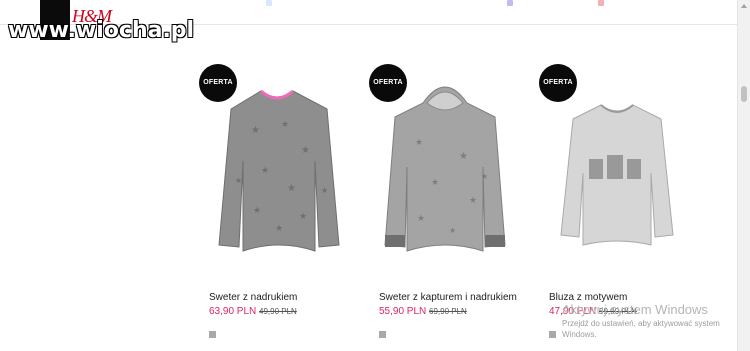 Image resolution: width=750 pixels, height=351 pixels. Describe the element at coordinates (445, 161) in the screenshot. I see `product-image: ★ ★ ★ ★ ★ ★ ★ OFERTA` at that location.